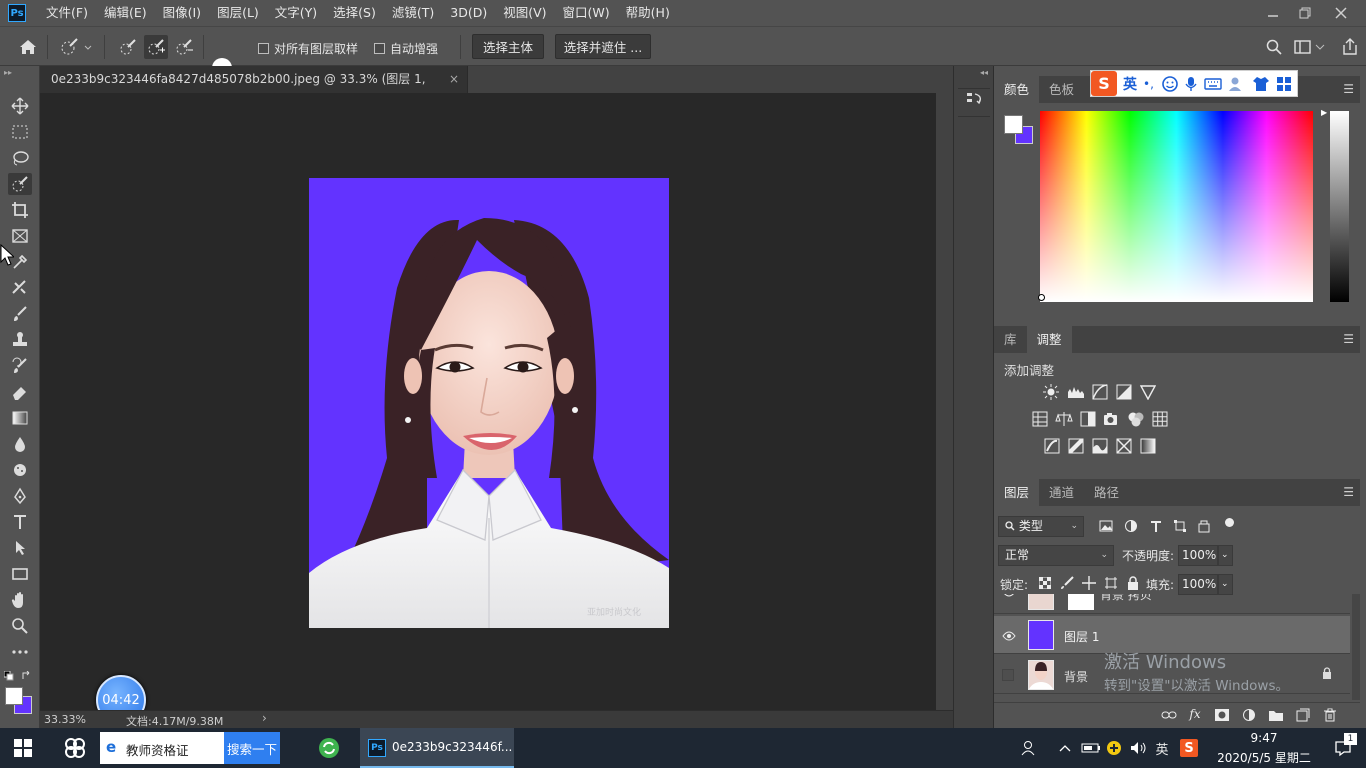 Image resolution: width=1366 pixels, height=768 pixels. Describe the element at coordinates (1040, 419) in the screenshot. I see `hue-saturation-button` at that location.